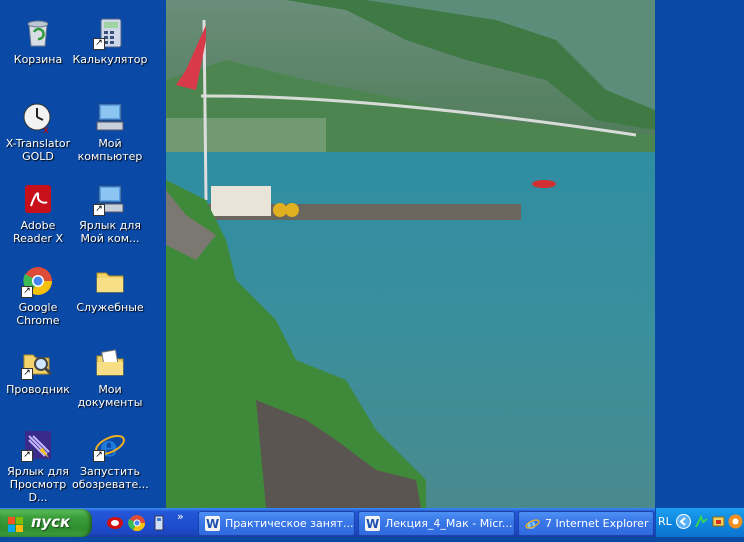 This screenshot has width=744, height=542. I want to click on desktop-icon-label: Корзина, so click(38, 59).